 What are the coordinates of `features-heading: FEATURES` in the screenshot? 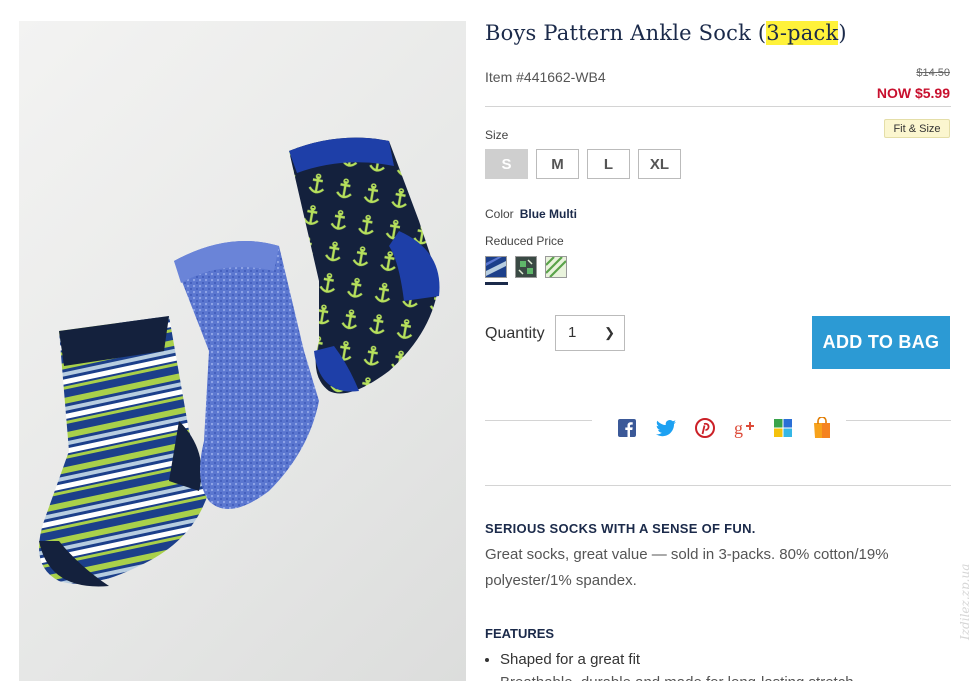 It's located at (520, 633).